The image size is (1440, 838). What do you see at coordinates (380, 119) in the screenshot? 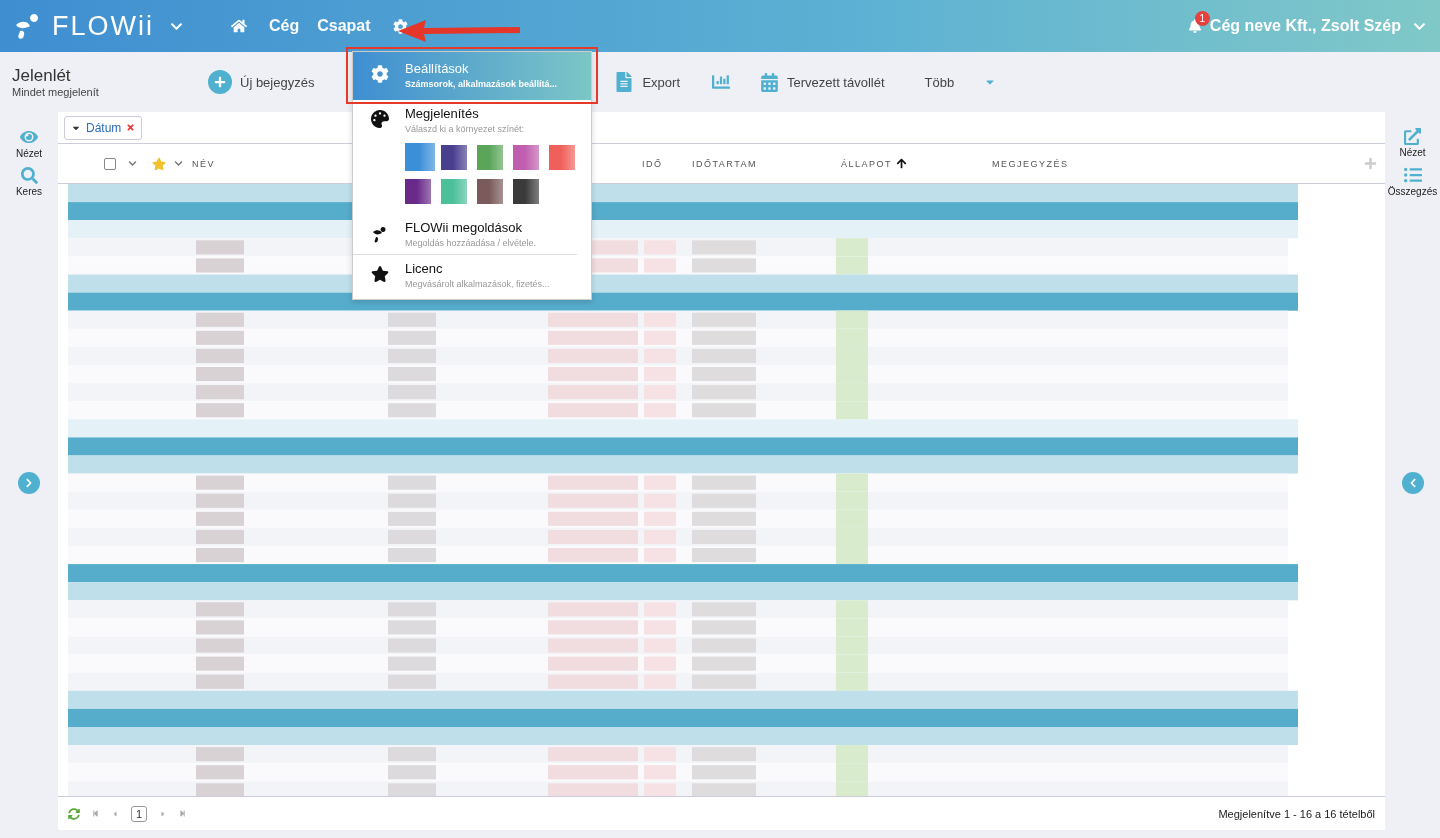
I see `palette-icon` at bounding box center [380, 119].